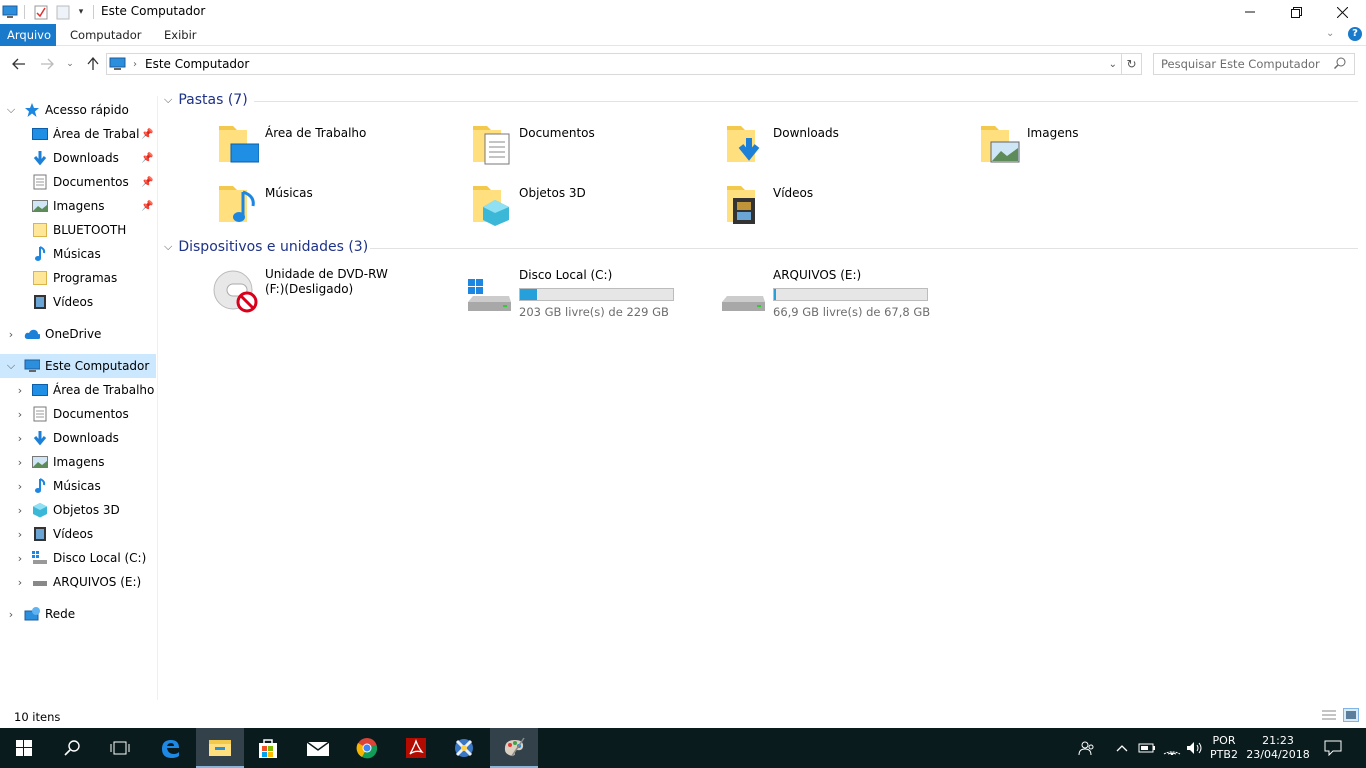  Describe the element at coordinates (180, 35) in the screenshot. I see `tab-exibir: Exibir` at that location.